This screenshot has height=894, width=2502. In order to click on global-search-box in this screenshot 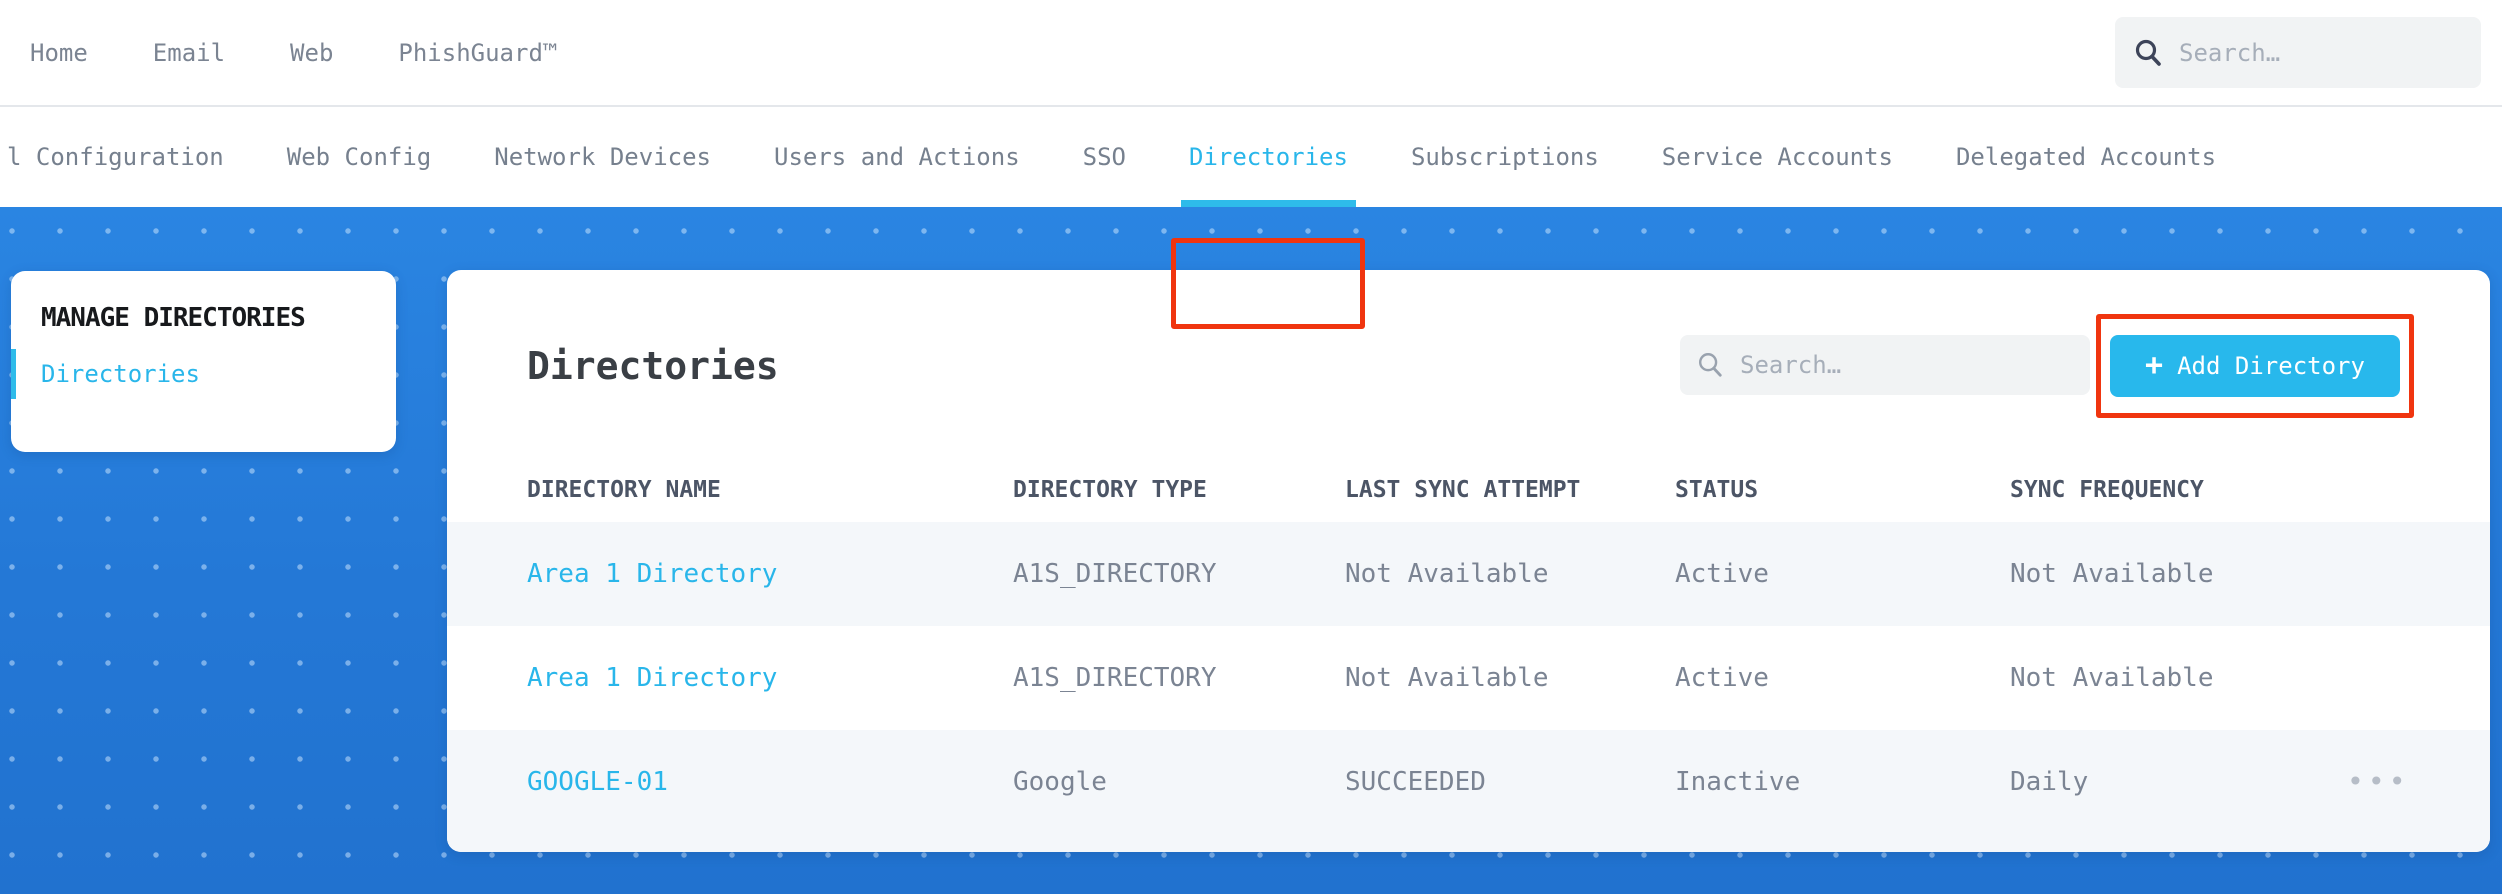, I will do `click(2298, 52)`.